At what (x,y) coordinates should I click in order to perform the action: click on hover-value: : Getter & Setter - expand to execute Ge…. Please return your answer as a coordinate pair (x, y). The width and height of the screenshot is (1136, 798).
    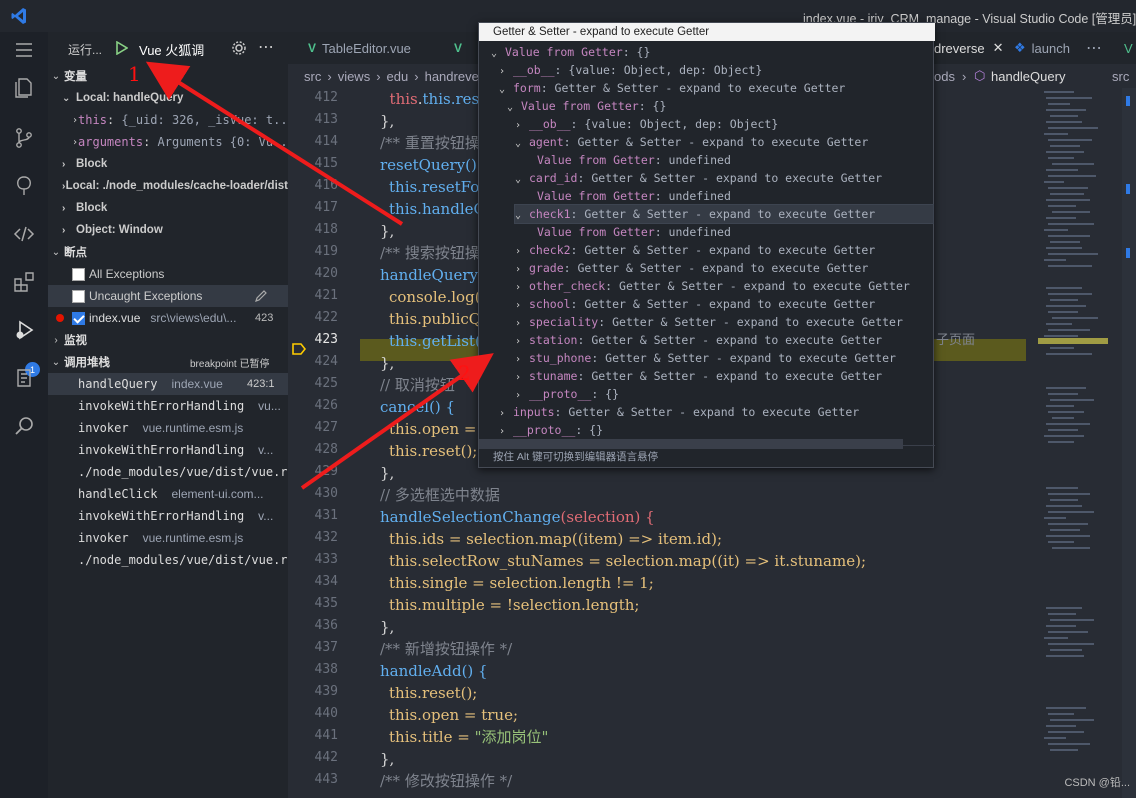
    Looking at the image, I should click on (730, 340).